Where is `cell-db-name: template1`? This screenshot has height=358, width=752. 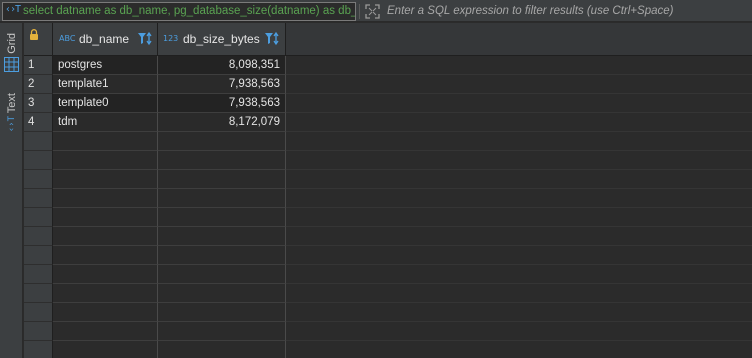
cell-db-name: template1 is located at coordinates (105, 84).